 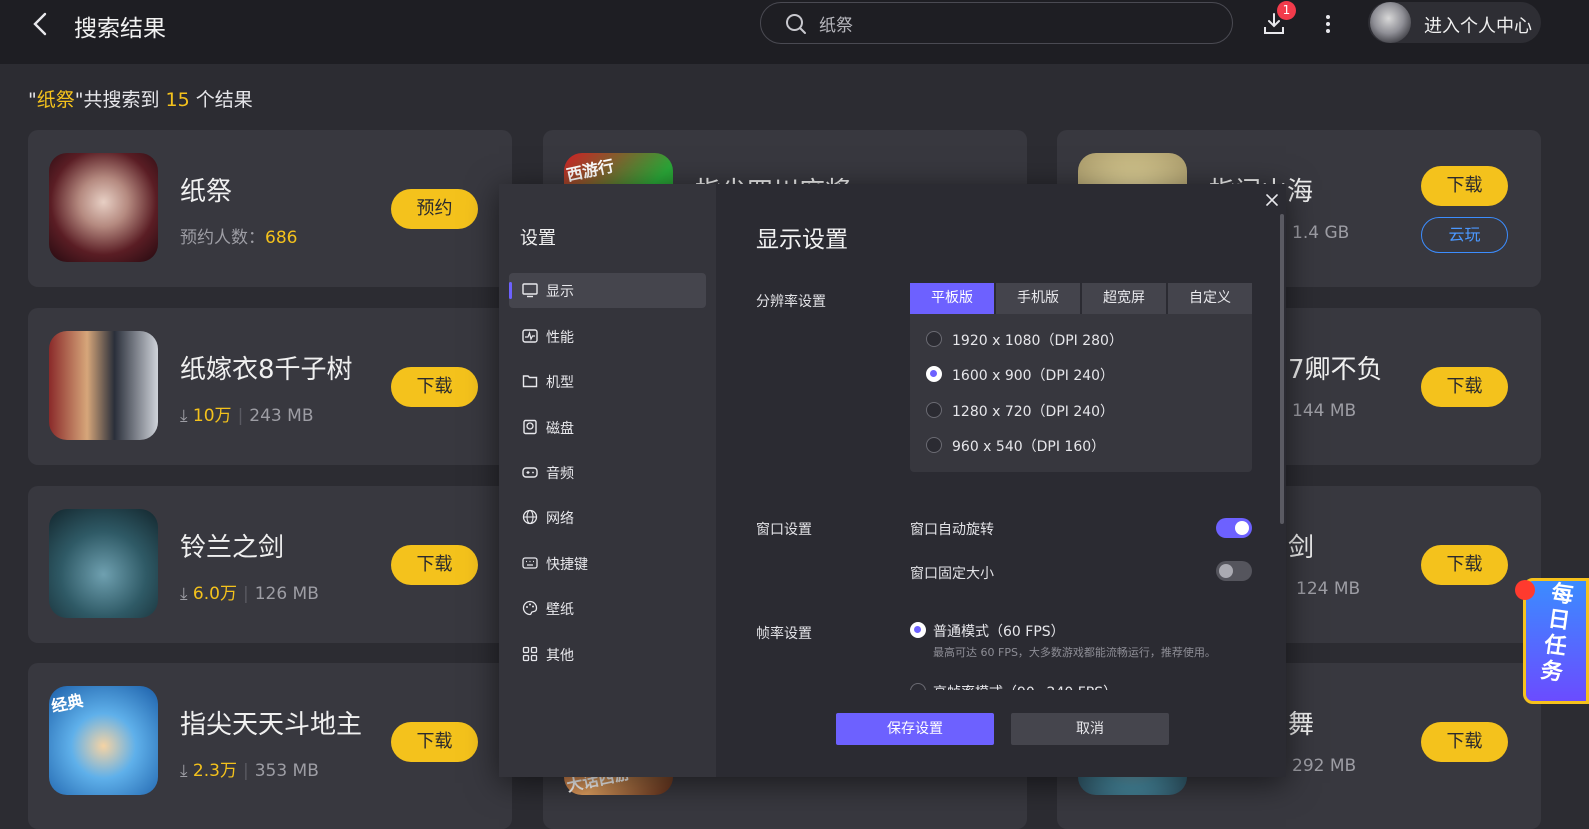 What do you see at coordinates (249, 594) in the screenshot?
I see `game-meta: ⤓ 6.0万 | 126 MB` at bounding box center [249, 594].